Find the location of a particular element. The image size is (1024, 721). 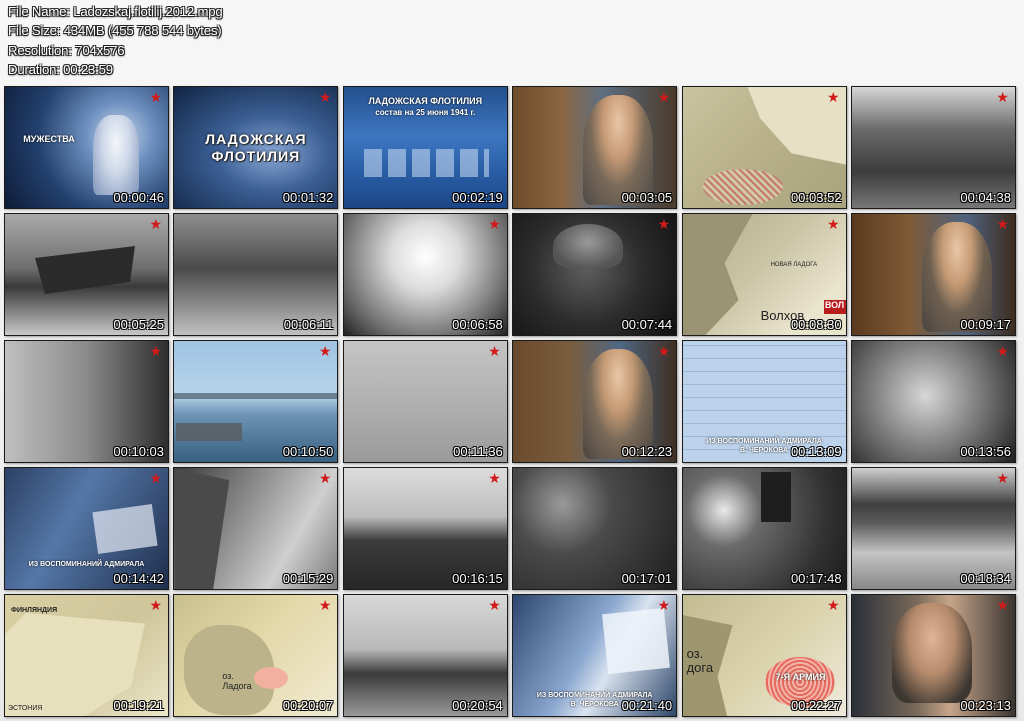

timestamp: 00:12:23 is located at coordinates (647, 451).